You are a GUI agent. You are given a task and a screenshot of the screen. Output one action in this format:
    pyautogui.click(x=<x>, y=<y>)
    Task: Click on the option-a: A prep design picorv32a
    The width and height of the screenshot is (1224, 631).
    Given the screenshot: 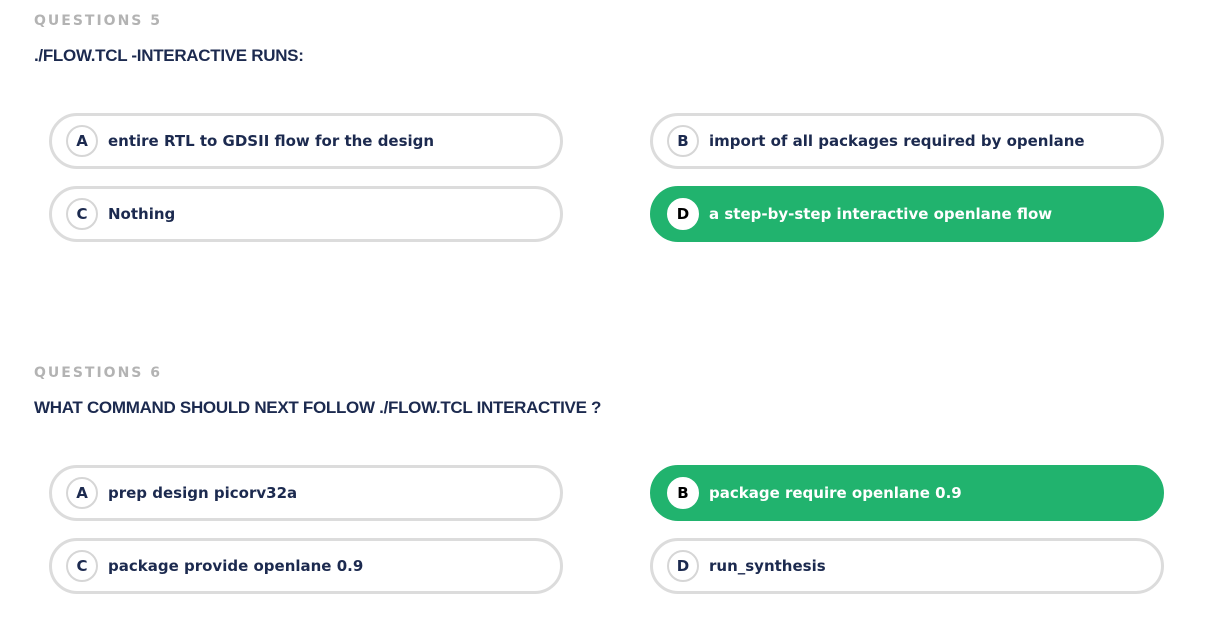 What is the action you would take?
    pyautogui.click(x=306, y=493)
    